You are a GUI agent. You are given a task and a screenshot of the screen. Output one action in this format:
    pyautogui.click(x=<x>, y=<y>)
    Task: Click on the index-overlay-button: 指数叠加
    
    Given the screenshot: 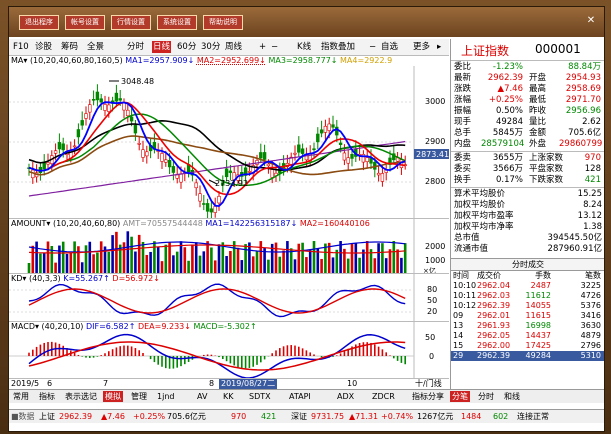 What is the action you would take?
    pyautogui.click(x=338, y=47)
    